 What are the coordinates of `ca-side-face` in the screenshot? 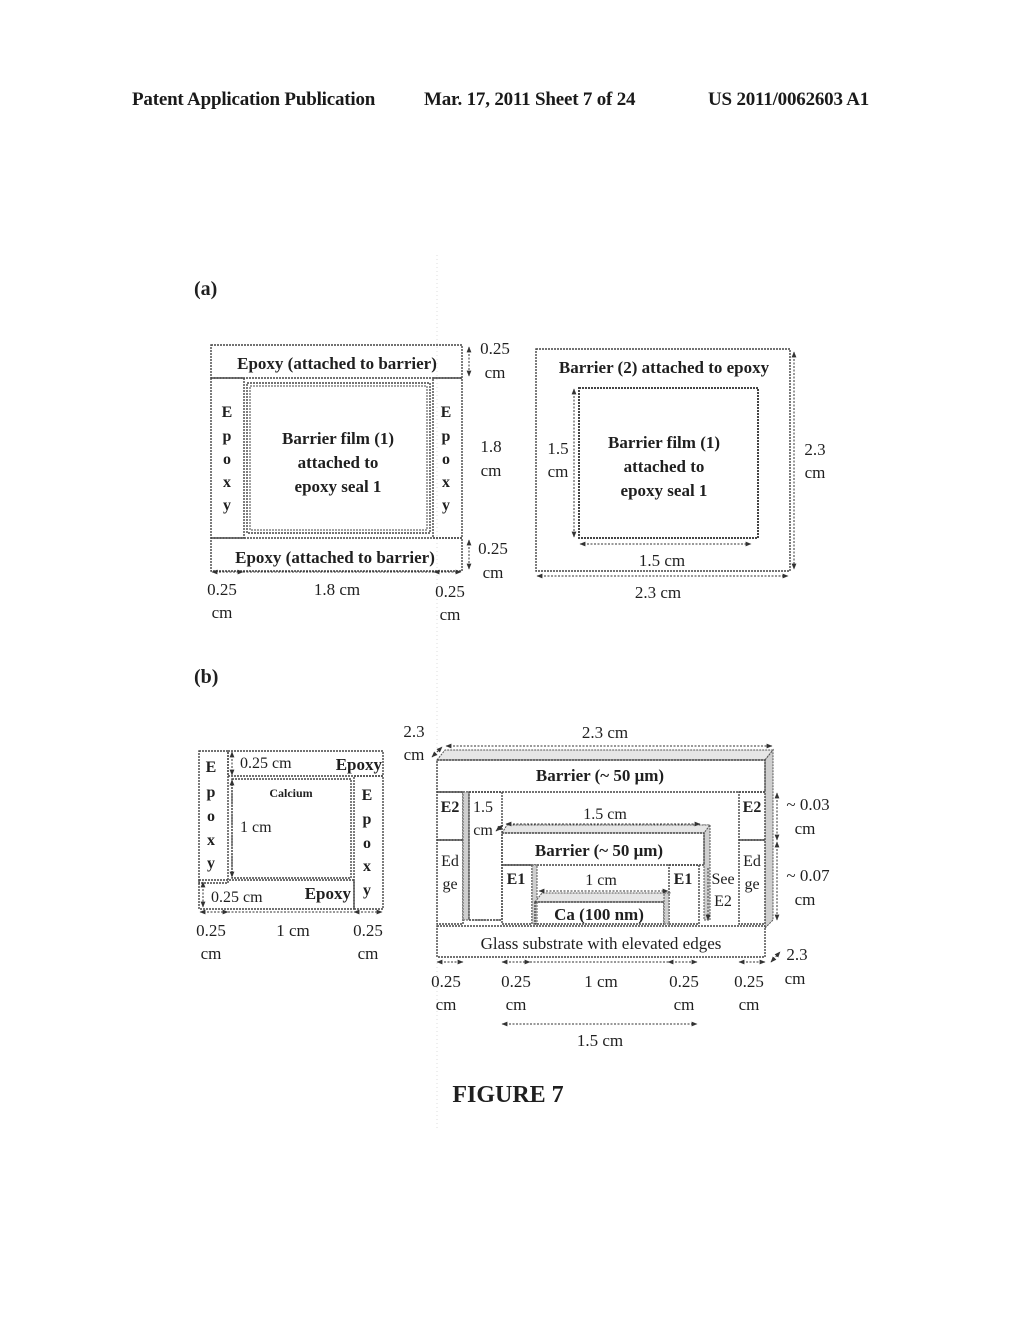 It's located at (666, 908).